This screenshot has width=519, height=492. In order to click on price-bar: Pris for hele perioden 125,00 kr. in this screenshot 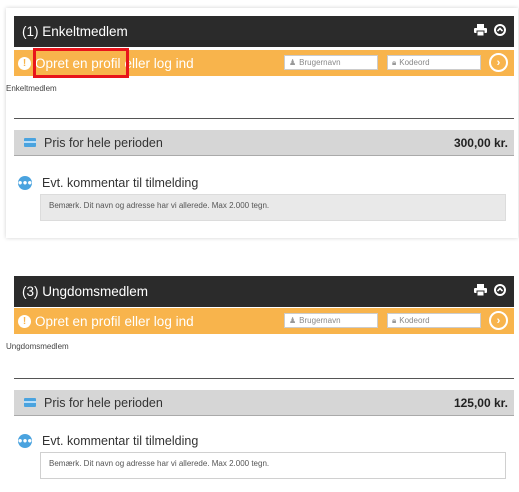, I will do `click(264, 403)`.